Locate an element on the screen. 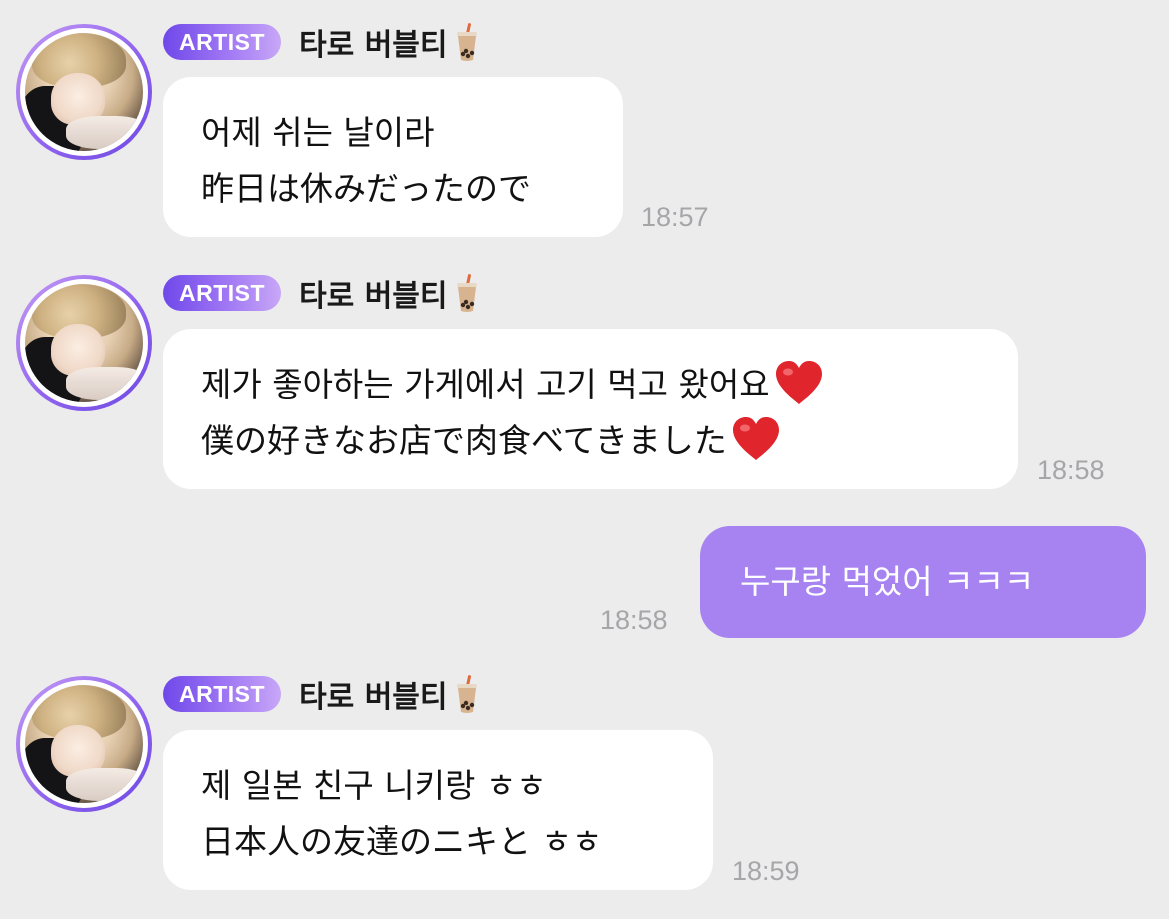 This screenshot has height=919, width=1169. my-message-bubble: 누구랑 먹었어 ㅋㅋㅋ is located at coordinates (923, 582).